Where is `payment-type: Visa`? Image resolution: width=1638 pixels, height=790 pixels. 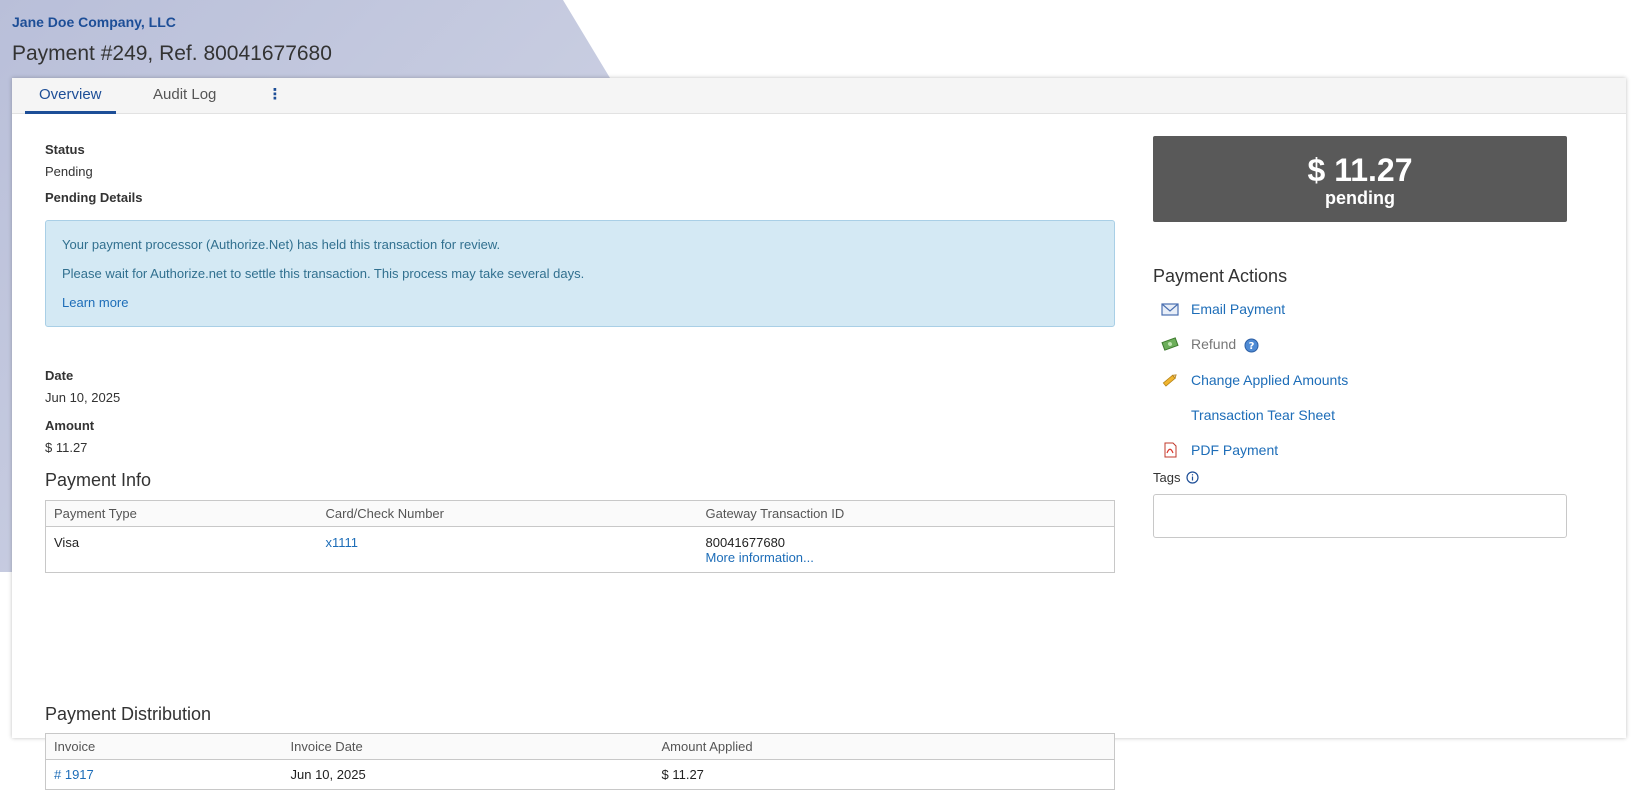
payment-type: Visa is located at coordinates (67, 542).